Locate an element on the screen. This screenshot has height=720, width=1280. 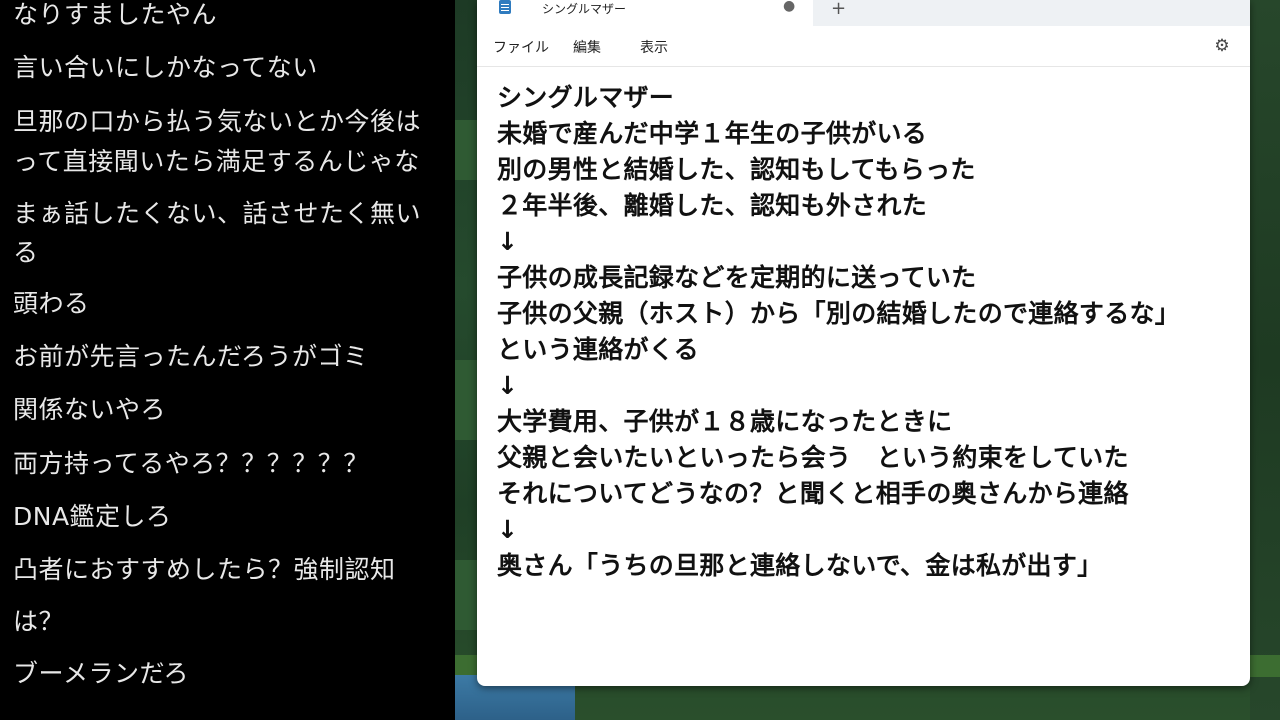
comment-line: って直接聞いたら満足するんじゃな is located at coordinates (216, 161).